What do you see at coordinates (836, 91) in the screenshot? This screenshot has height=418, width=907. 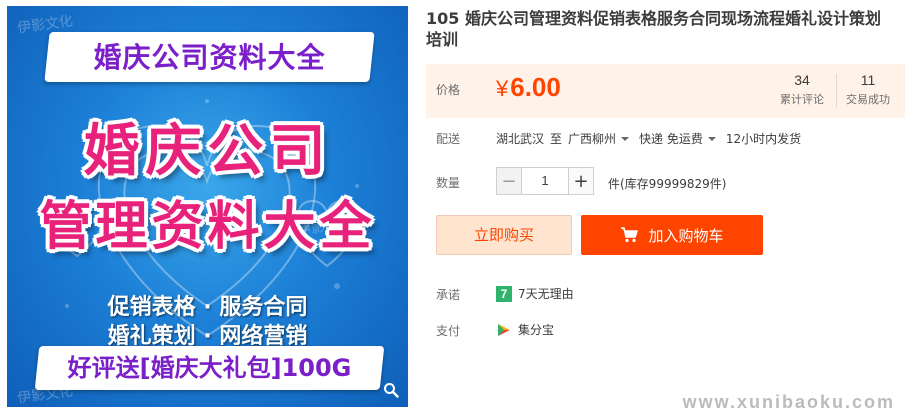 I see `stats-divider` at bounding box center [836, 91].